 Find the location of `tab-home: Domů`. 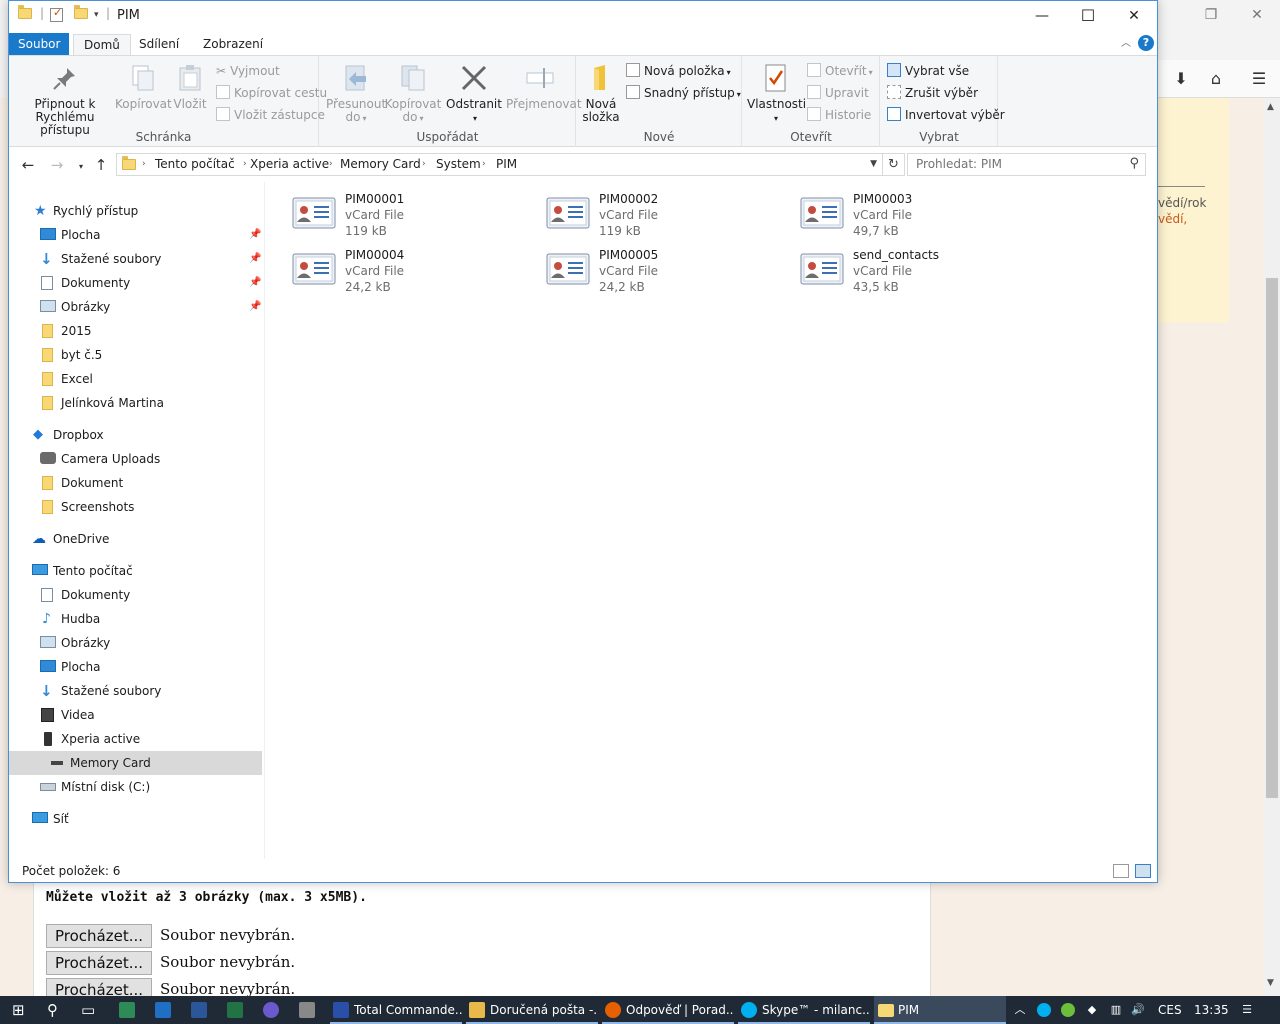

tab-home: Domů is located at coordinates (102, 44).